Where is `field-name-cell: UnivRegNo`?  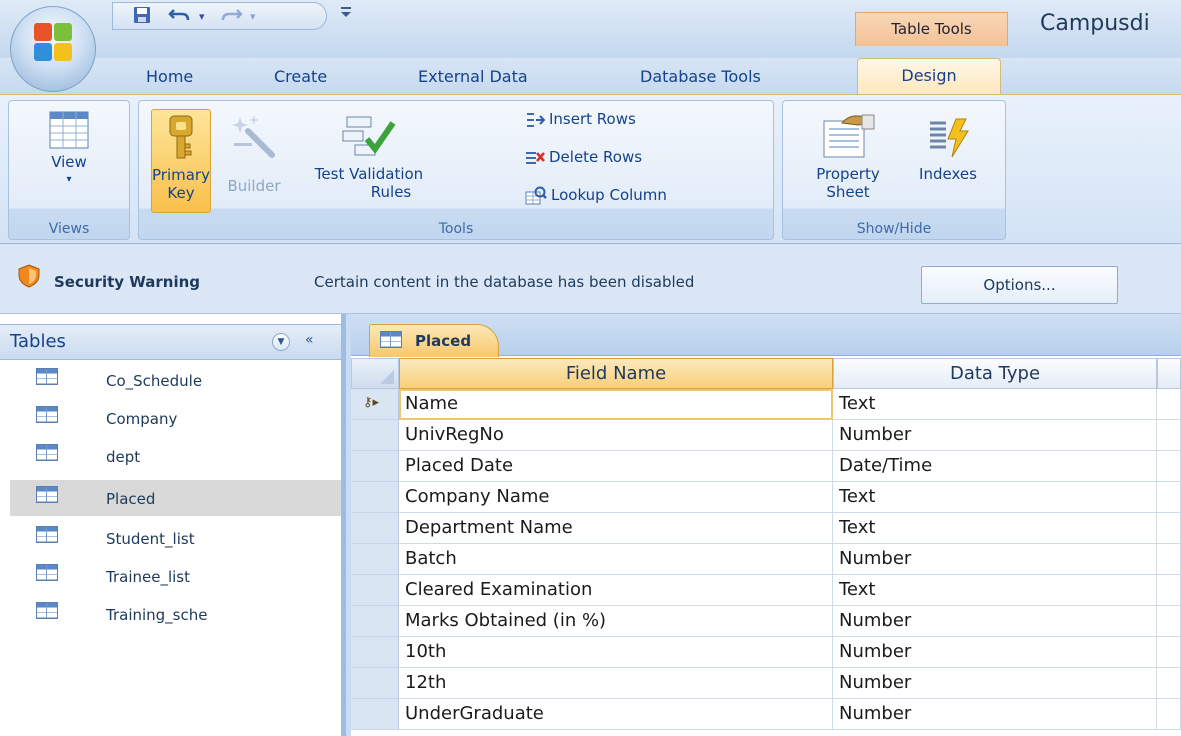
field-name-cell: UnivRegNo is located at coordinates (616, 435).